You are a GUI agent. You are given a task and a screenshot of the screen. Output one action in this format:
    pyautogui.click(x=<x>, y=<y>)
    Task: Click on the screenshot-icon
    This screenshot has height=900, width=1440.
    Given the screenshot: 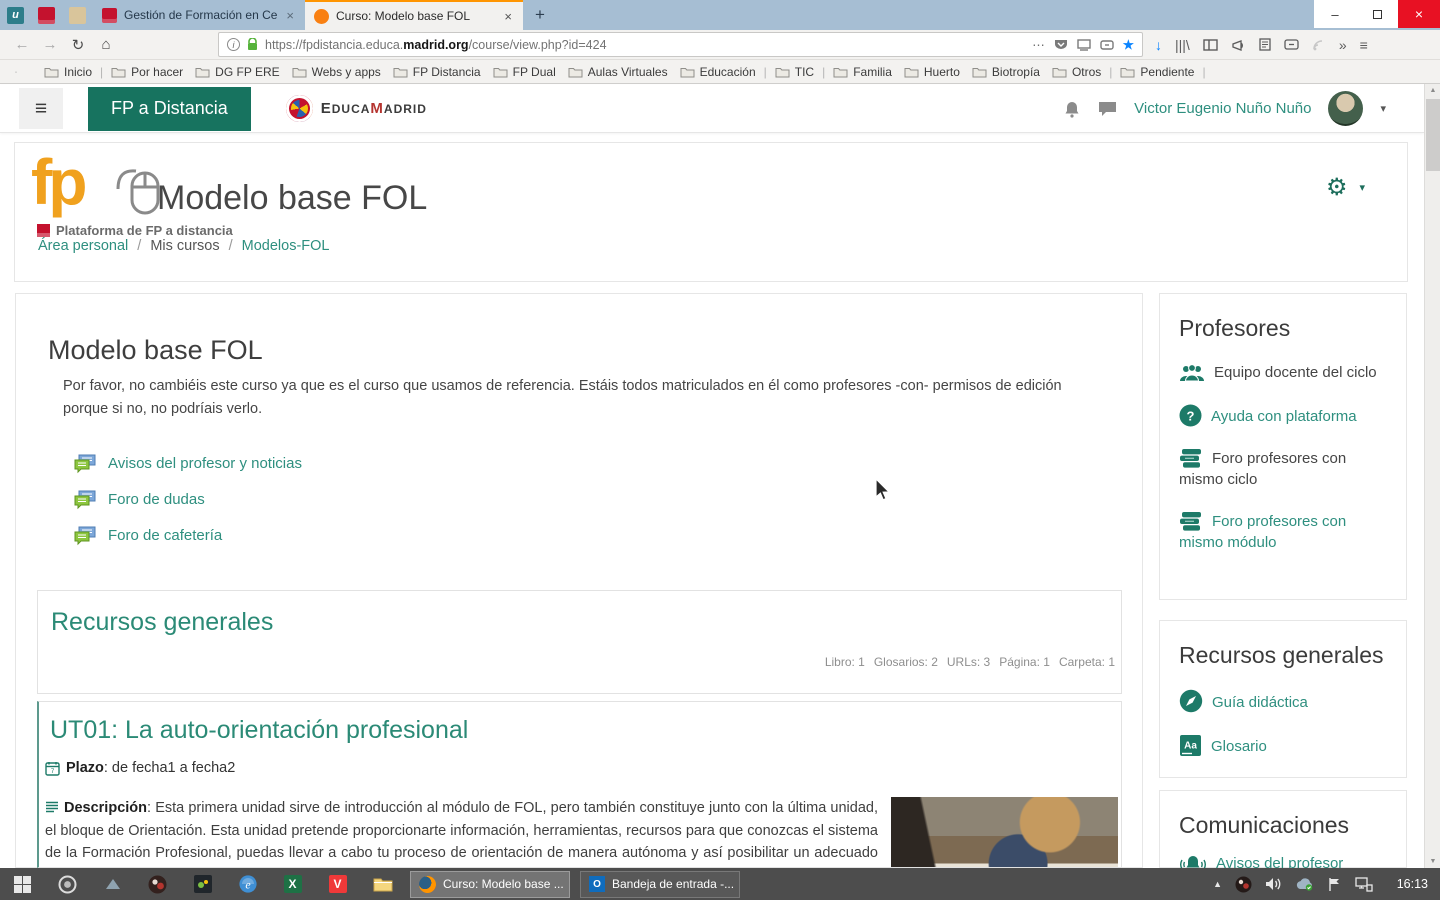 What is the action you would take?
    pyautogui.click(x=1084, y=44)
    